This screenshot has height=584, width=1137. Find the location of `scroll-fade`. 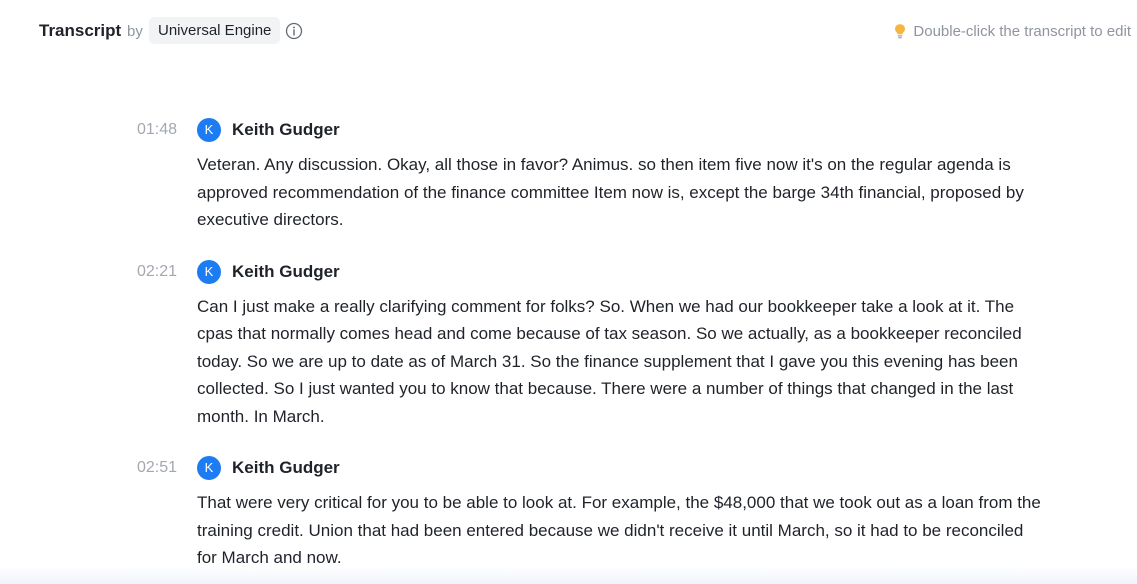

scroll-fade is located at coordinates (568, 575).